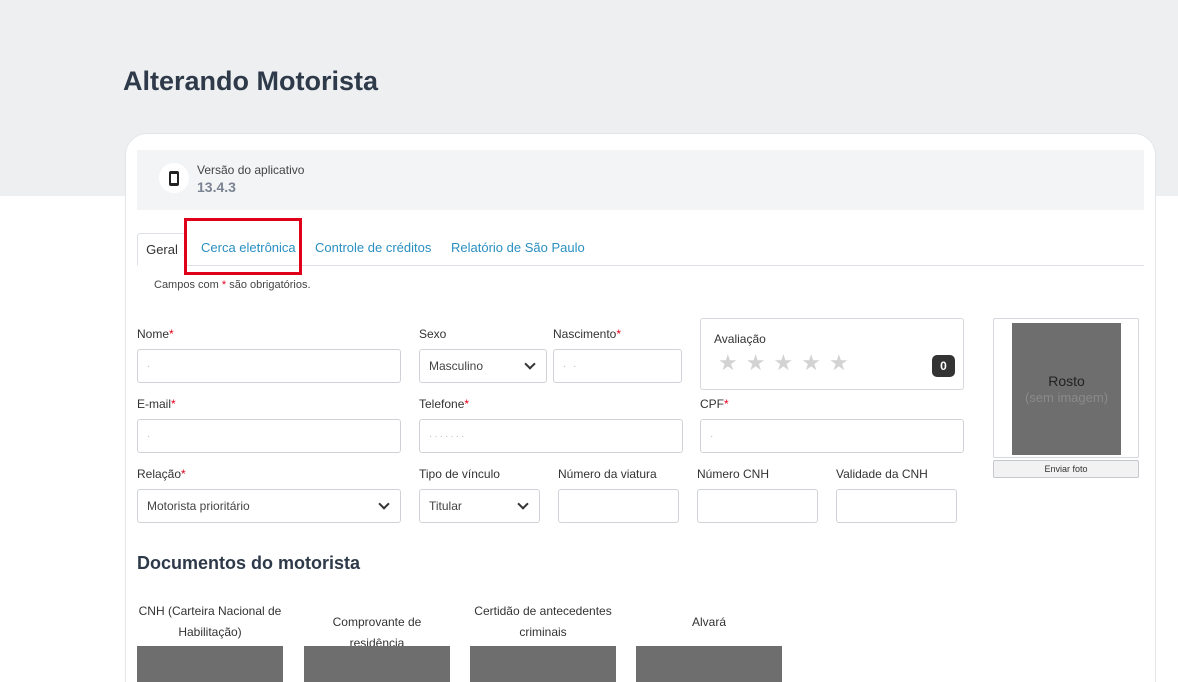 This screenshot has width=1178, height=682. Describe the element at coordinates (740, 339) in the screenshot. I see `rating-label: Avaliação` at that location.